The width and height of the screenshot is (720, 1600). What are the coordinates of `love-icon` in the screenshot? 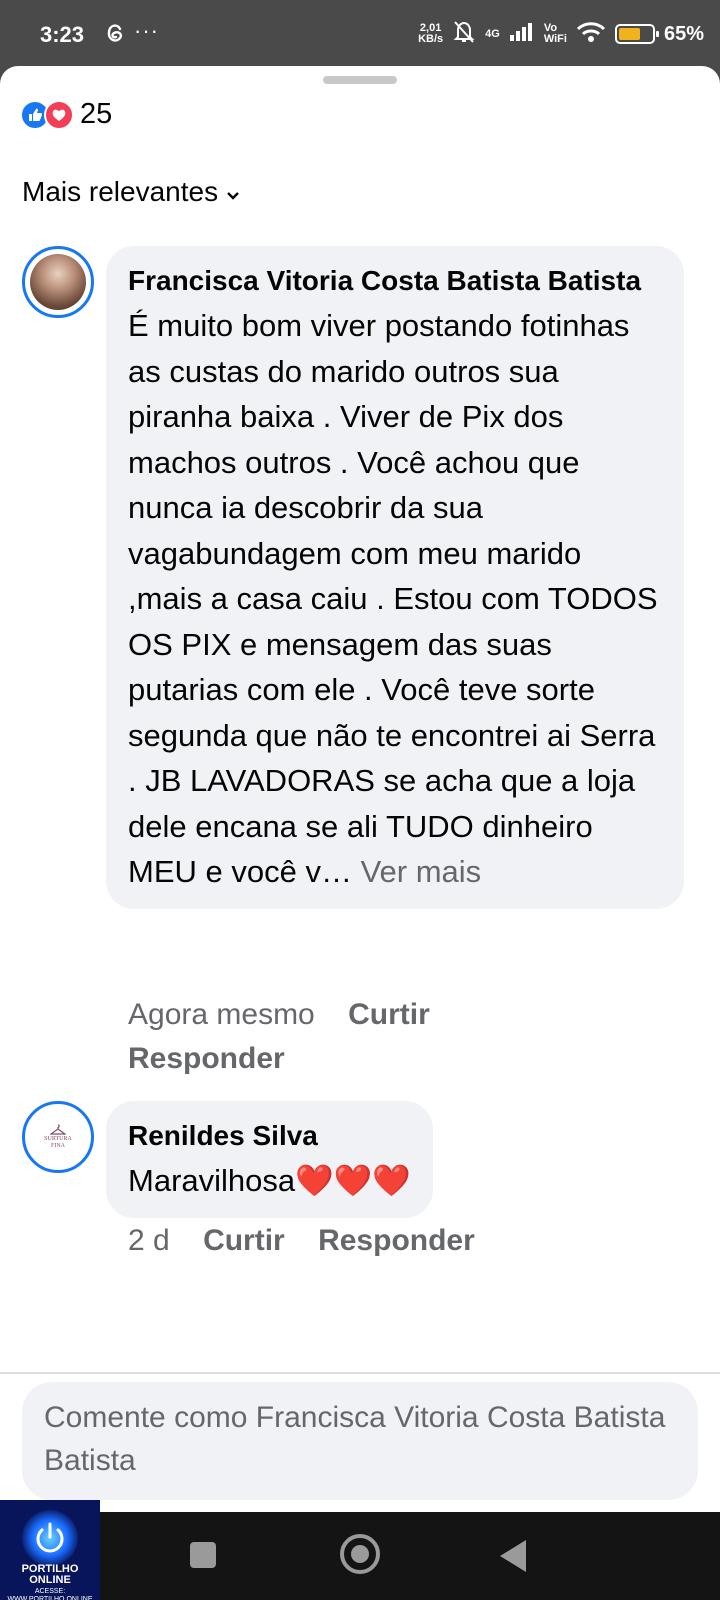 It's located at (59, 114).